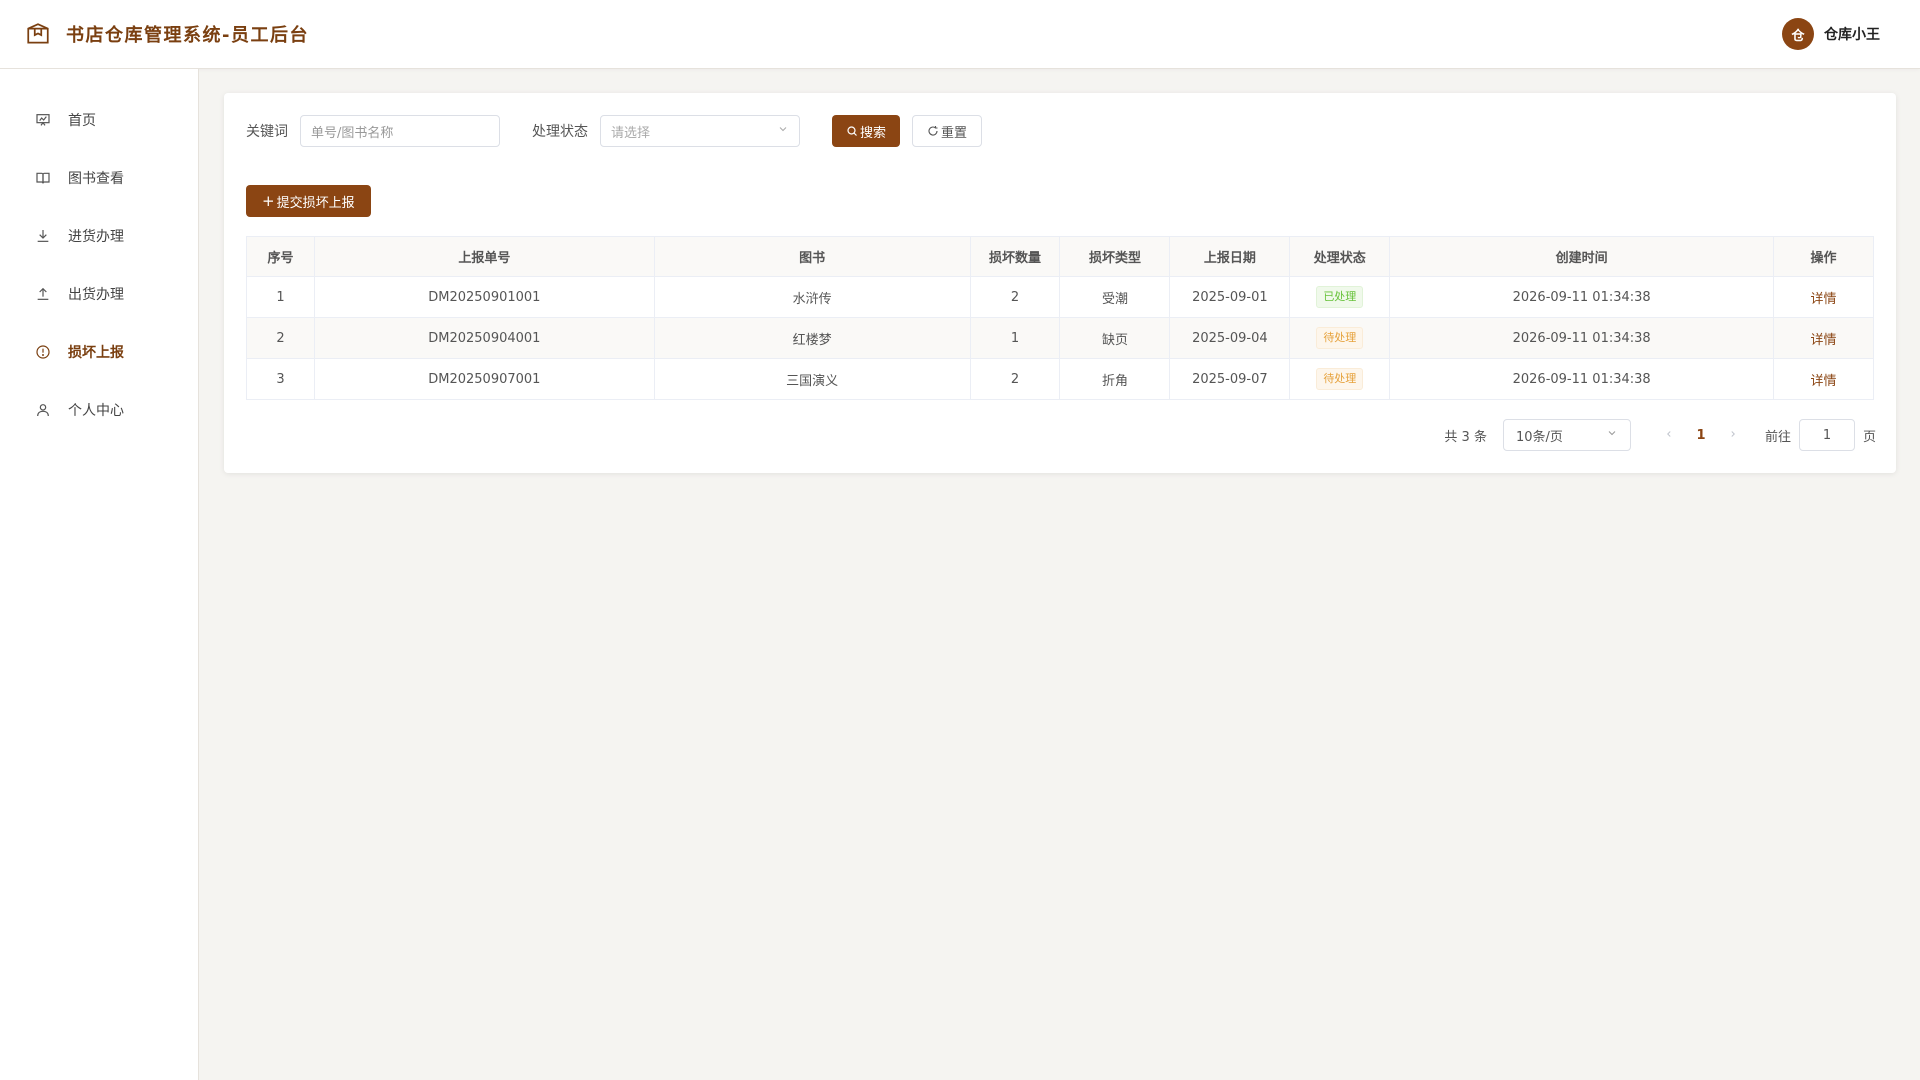 The image size is (1920, 1080). I want to click on prev-page-button, so click(1669, 435).